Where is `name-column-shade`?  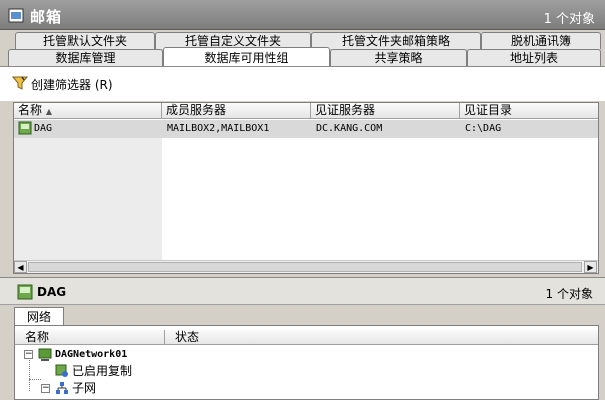
name-column-shade is located at coordinates (88, 193).